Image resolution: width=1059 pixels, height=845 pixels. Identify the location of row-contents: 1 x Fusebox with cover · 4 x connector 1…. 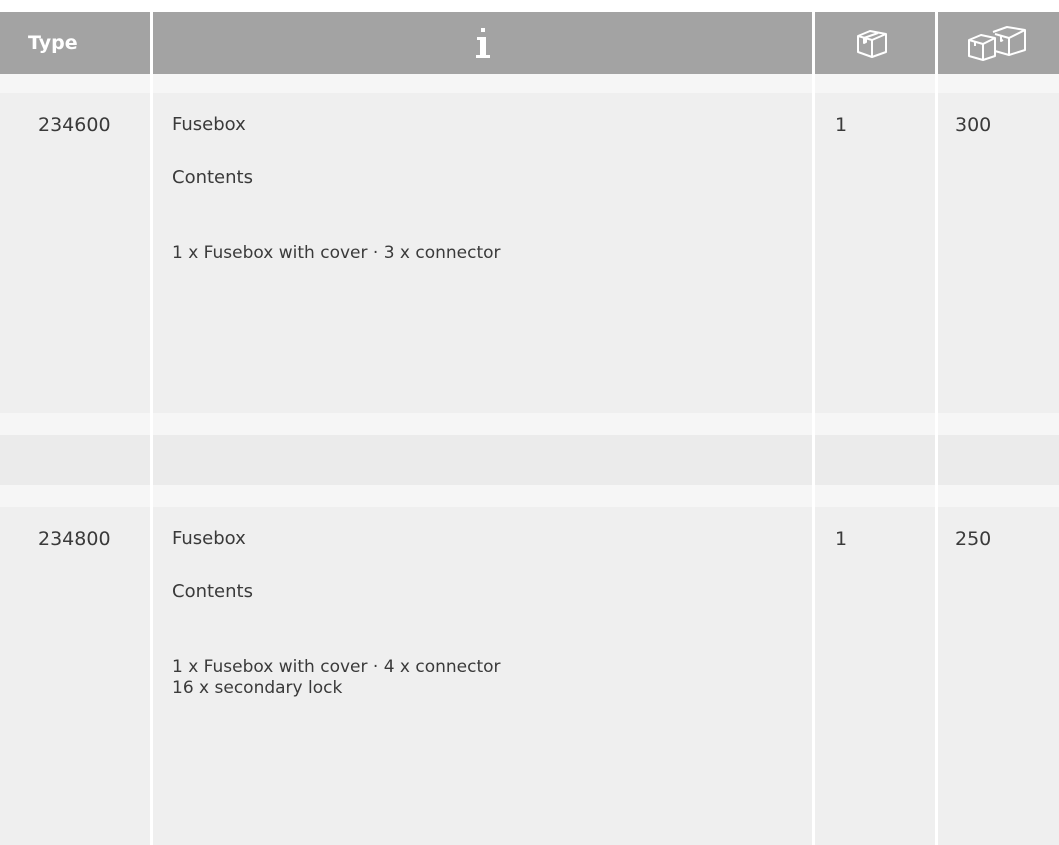
(336, 677).